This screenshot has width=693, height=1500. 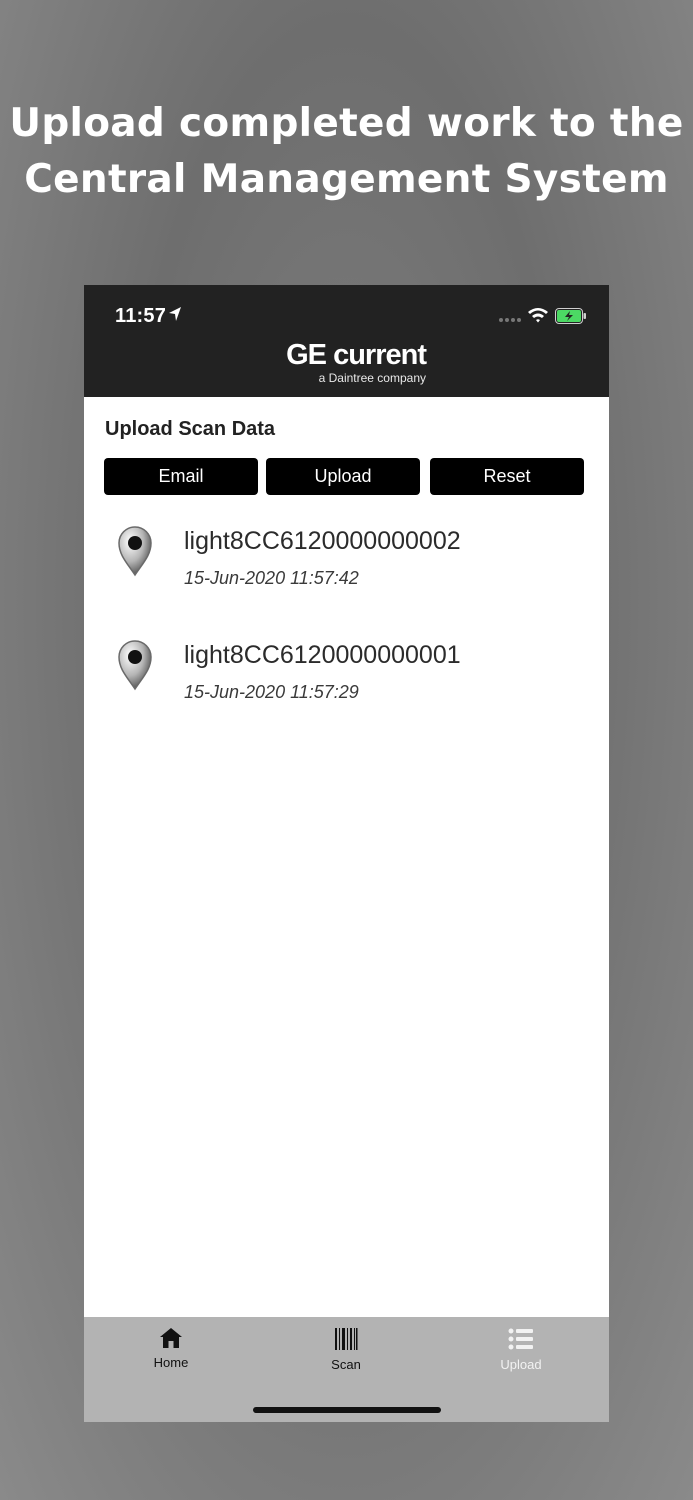 What do you see at coordinates (346, 179) in the screenshot?
I see `promo-headline-line2: Central Management System` at bounding box center [346, 179].